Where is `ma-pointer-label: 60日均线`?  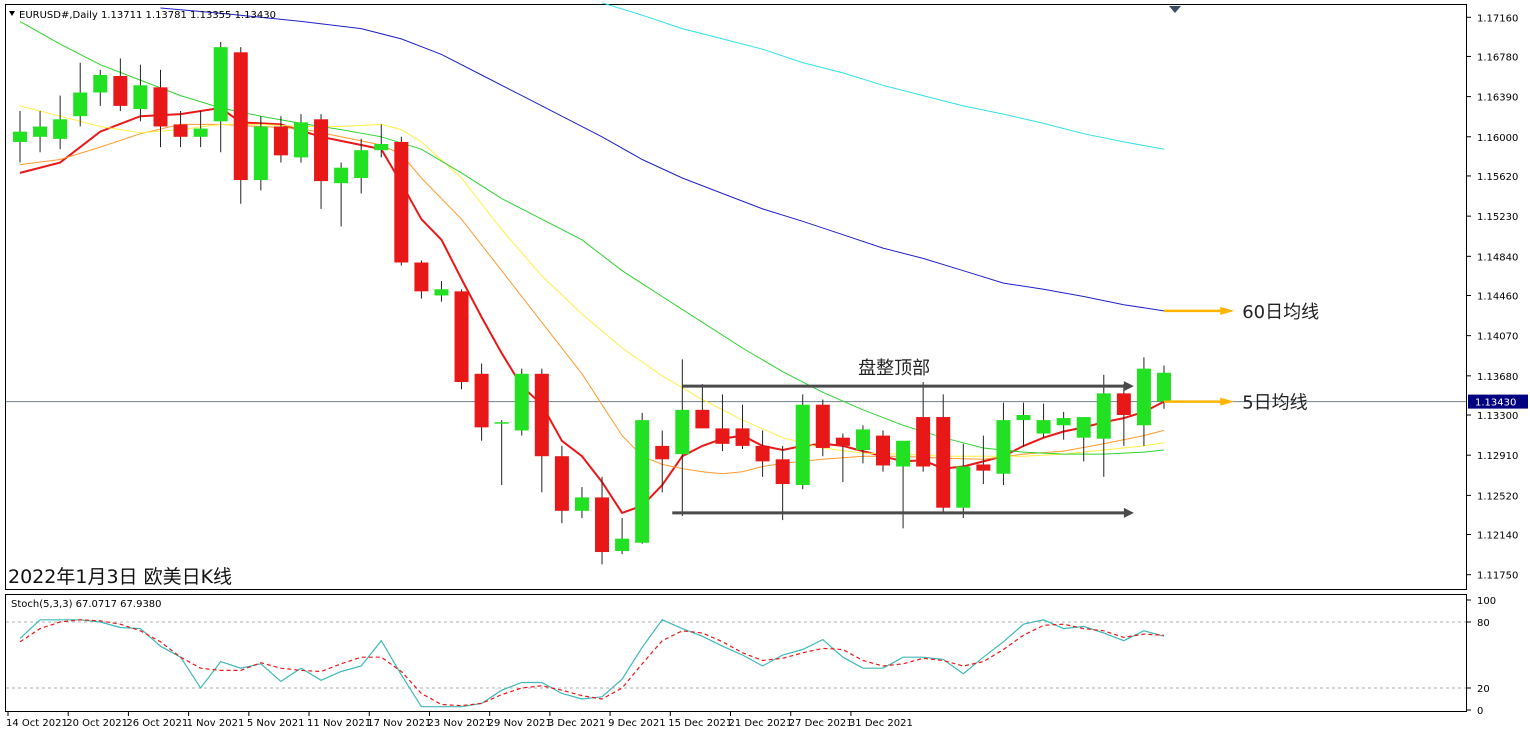 ma-pointer-label: 60日均线 is located at coordinates (1280, 312).